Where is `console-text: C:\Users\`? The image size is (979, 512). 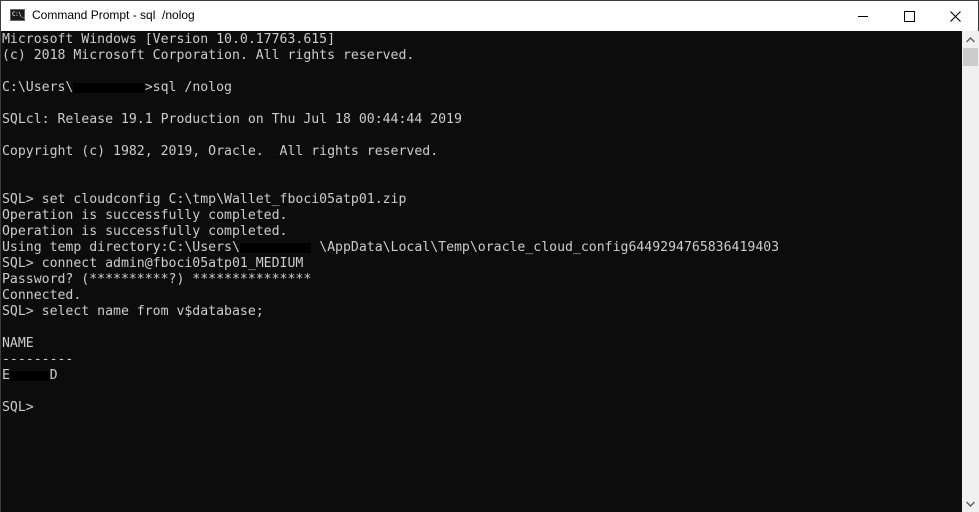
console-text: C:\Users\ is located at coordinates (38, 87).